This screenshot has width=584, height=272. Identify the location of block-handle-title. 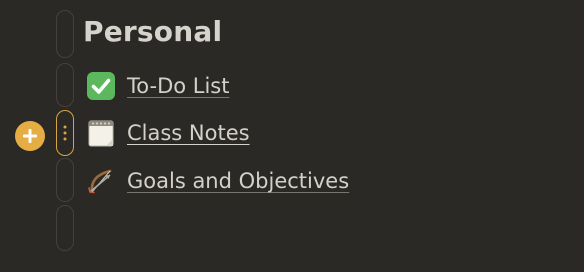
(65, 34).